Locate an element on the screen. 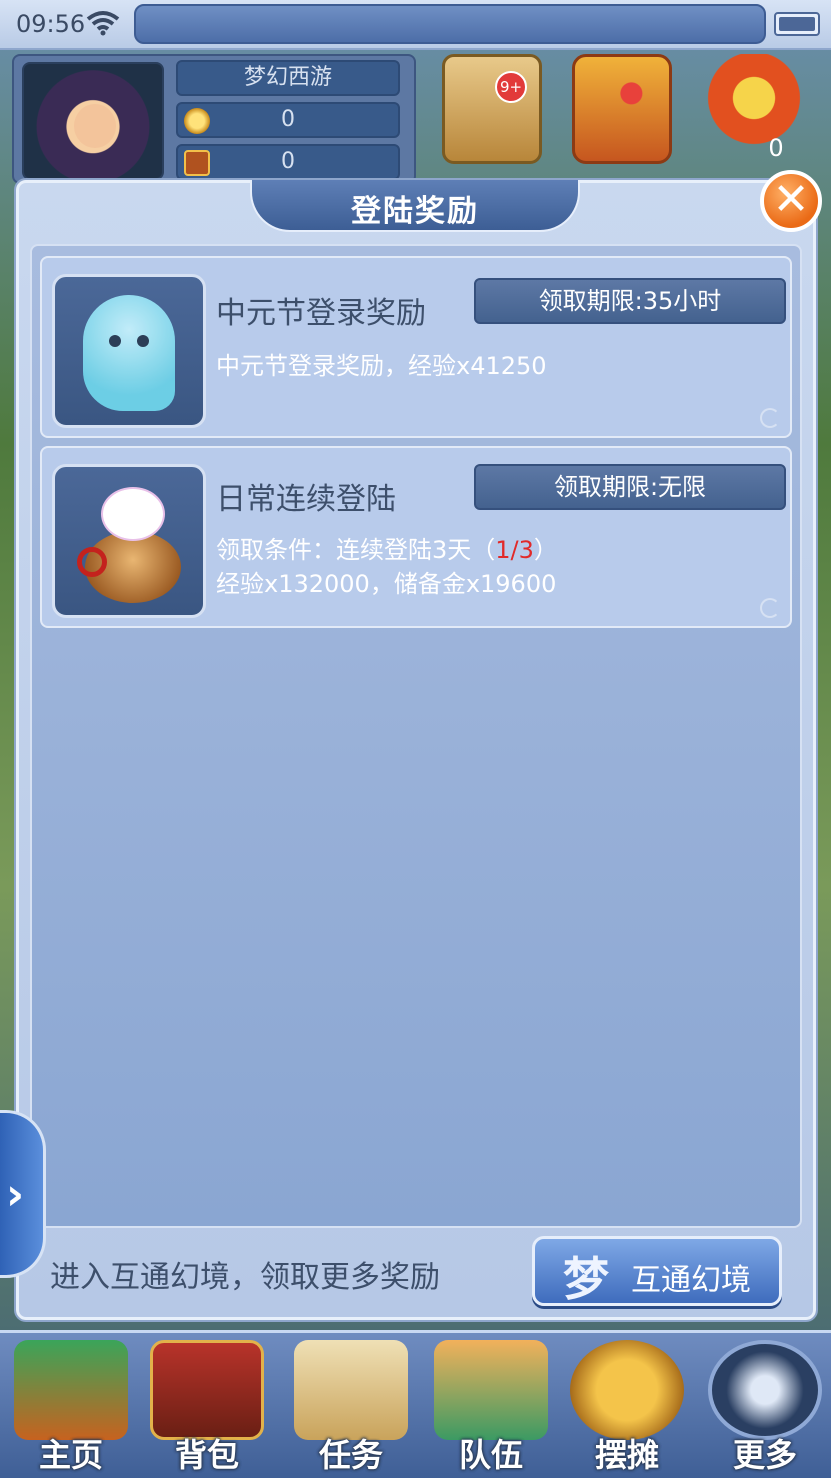 This screenshot has height=1478, width=831. wifi-icon is located at coordinates (103, 23).